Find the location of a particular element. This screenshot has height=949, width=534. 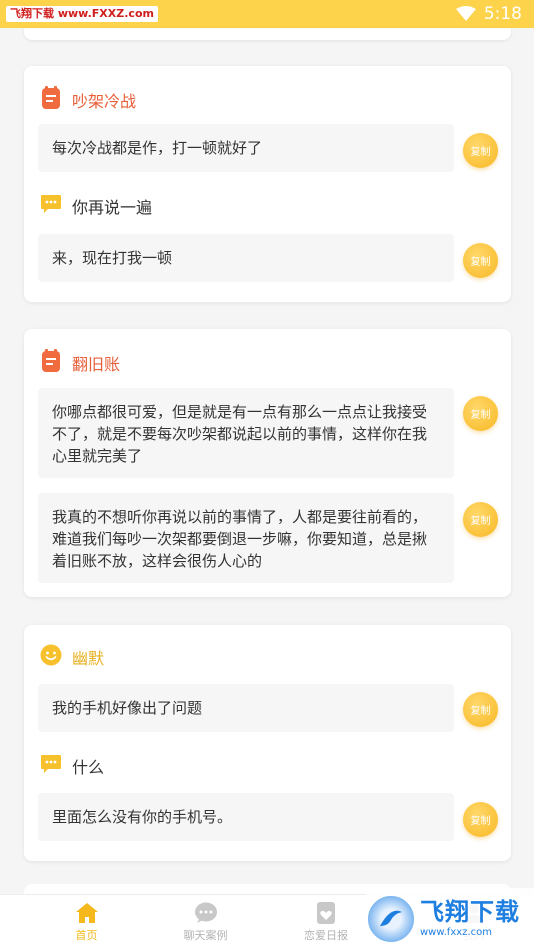

watermark-url: www.fxxz.com is located at coordinates (456, 932).